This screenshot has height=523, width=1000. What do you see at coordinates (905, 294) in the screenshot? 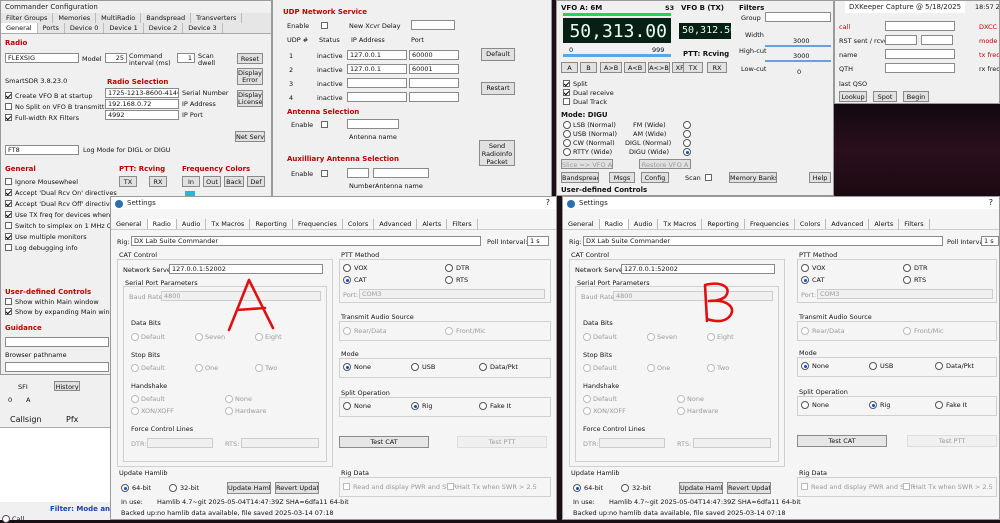
I see `port-select: COM3` at bounding box center [905, 294].